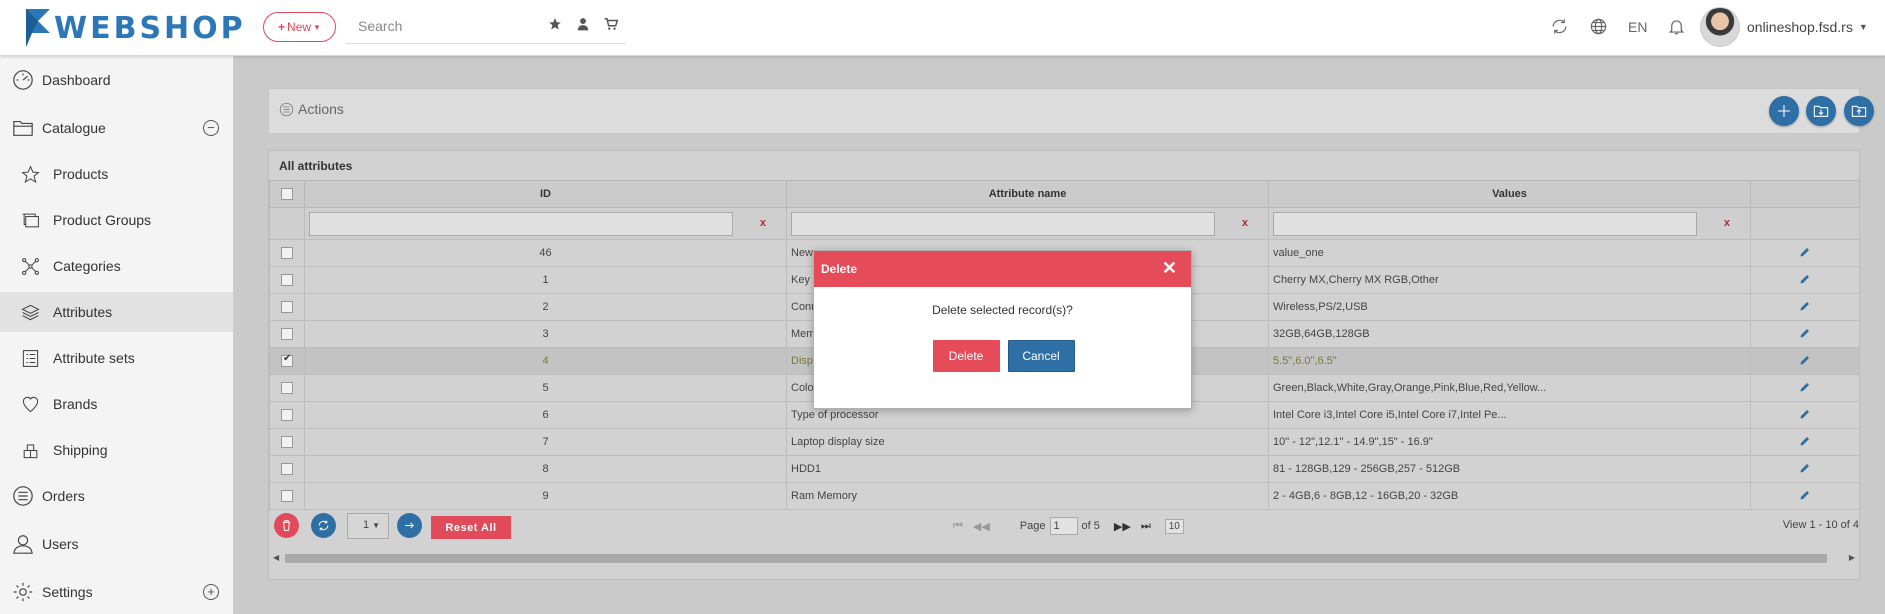  What do you see at coordinates (763, 223) in the screenshot?
I see `clear-filter-id: x` at bounding box center [763, 223].